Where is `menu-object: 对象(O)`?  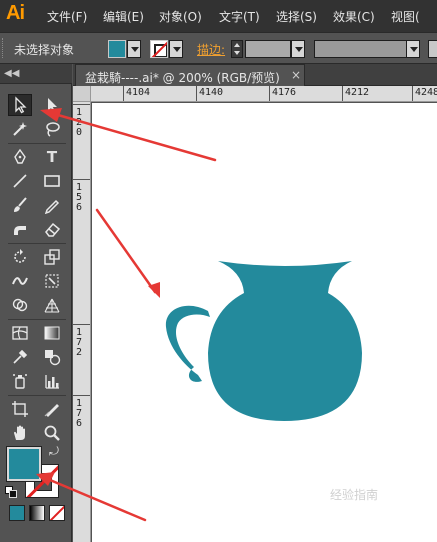
menu-object: 对象(O) is located at coordinates (180, 16).